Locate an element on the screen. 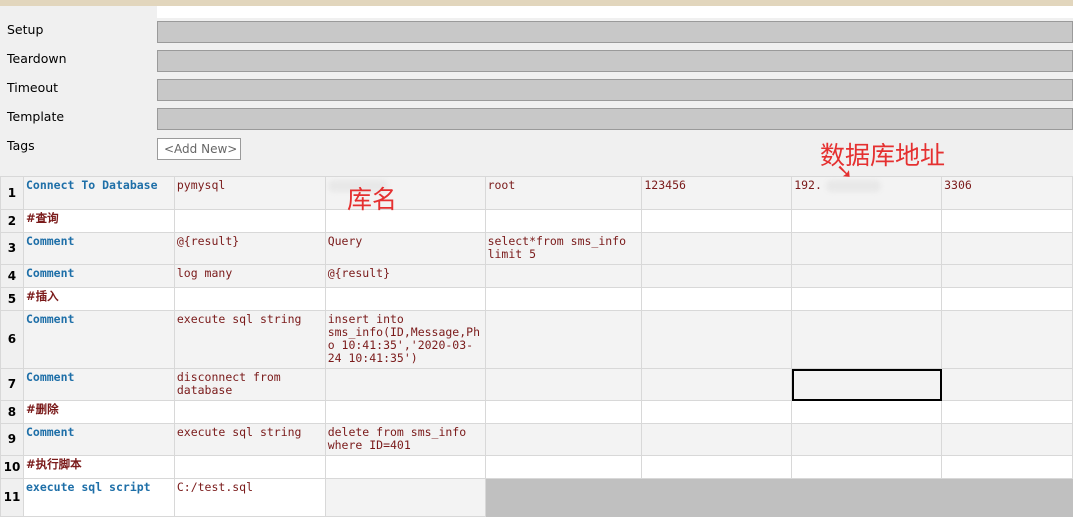  comment-cell: #执行脚本 is located at coordinates (98, 467).